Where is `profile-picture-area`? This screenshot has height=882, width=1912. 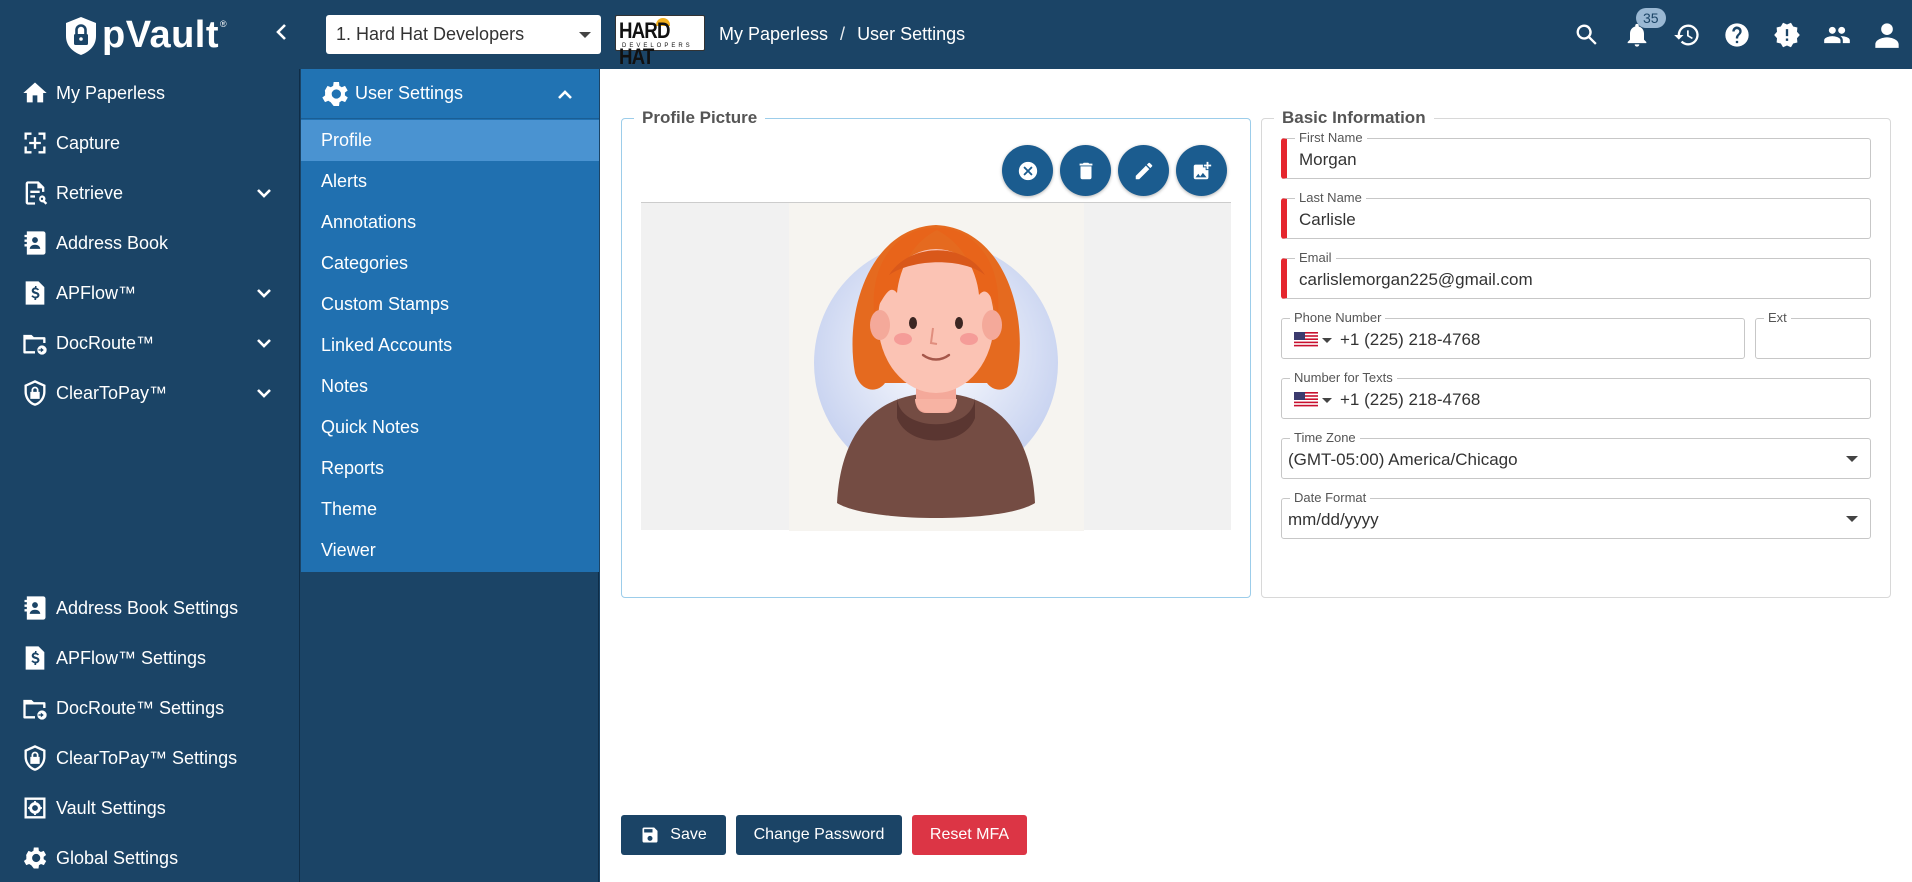
profile-picture-area is located at coordinates (936, 366).